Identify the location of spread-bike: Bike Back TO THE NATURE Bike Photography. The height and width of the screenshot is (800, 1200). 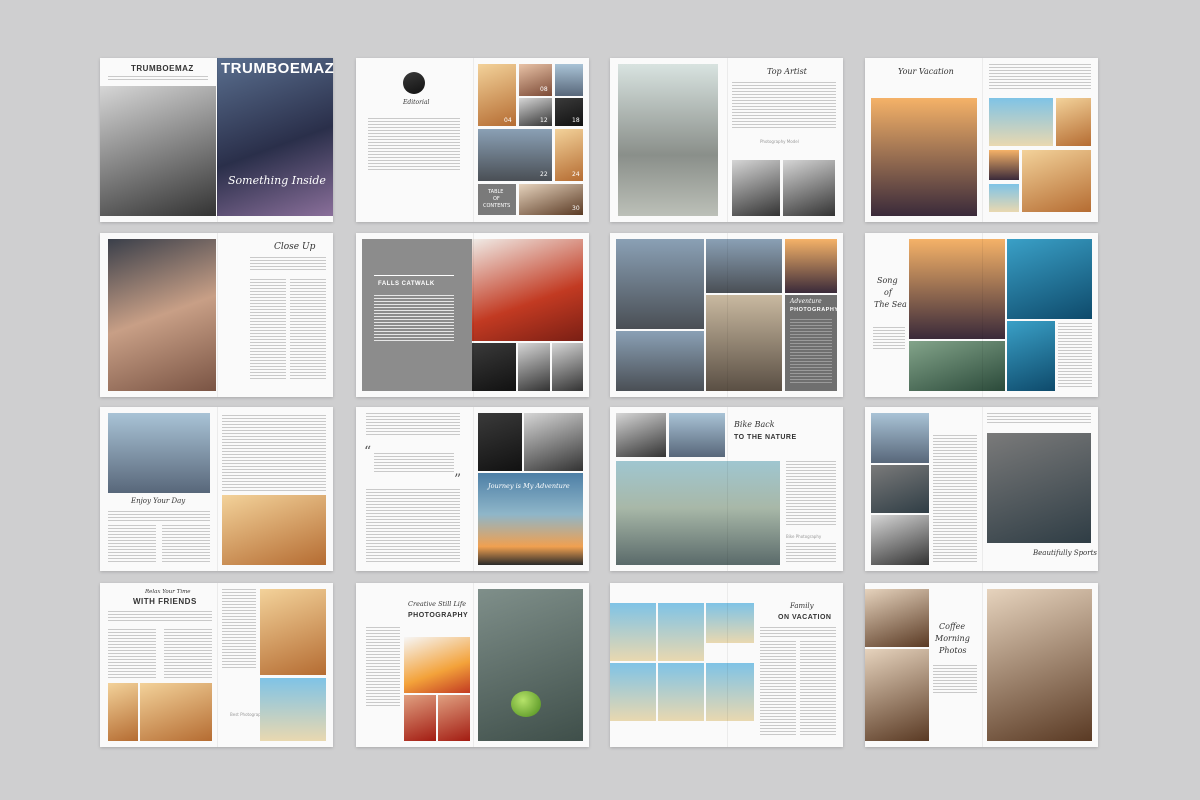
(726, 489).